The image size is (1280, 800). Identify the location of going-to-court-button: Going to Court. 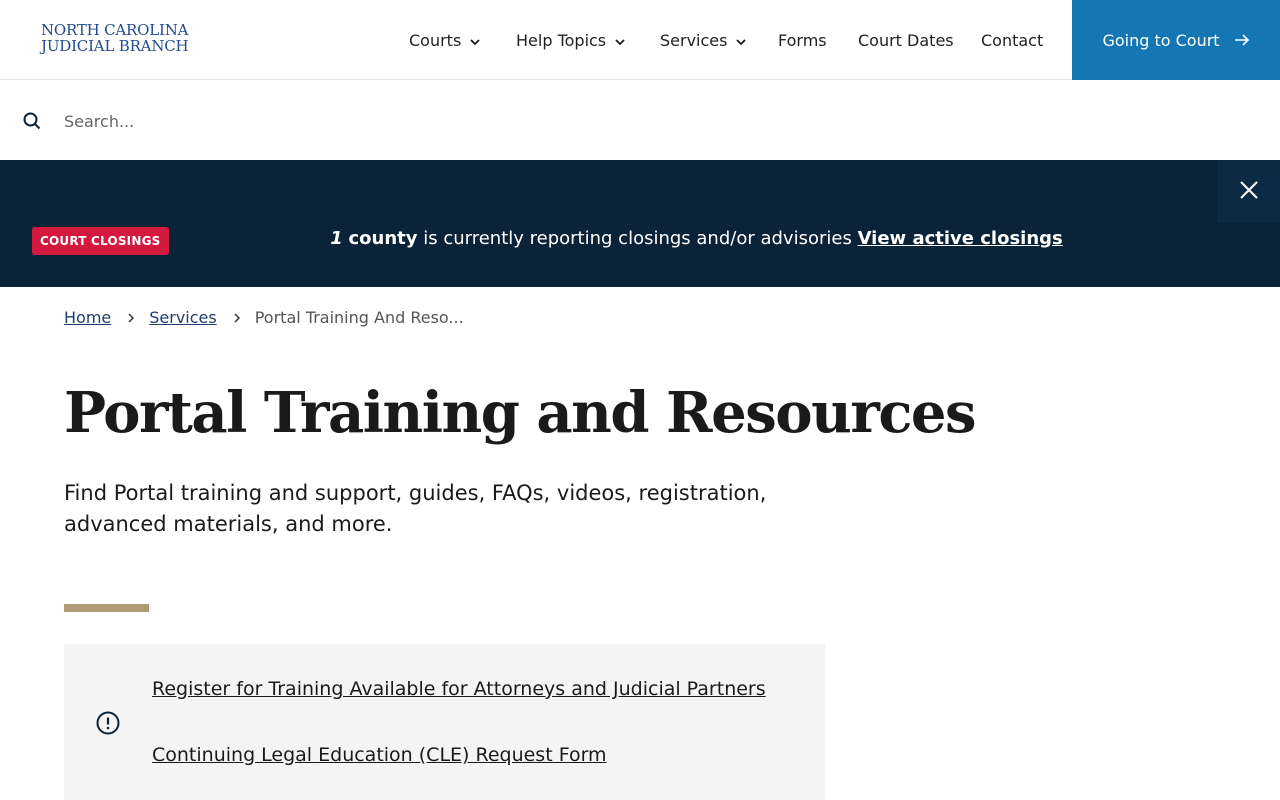
(1176, 40).